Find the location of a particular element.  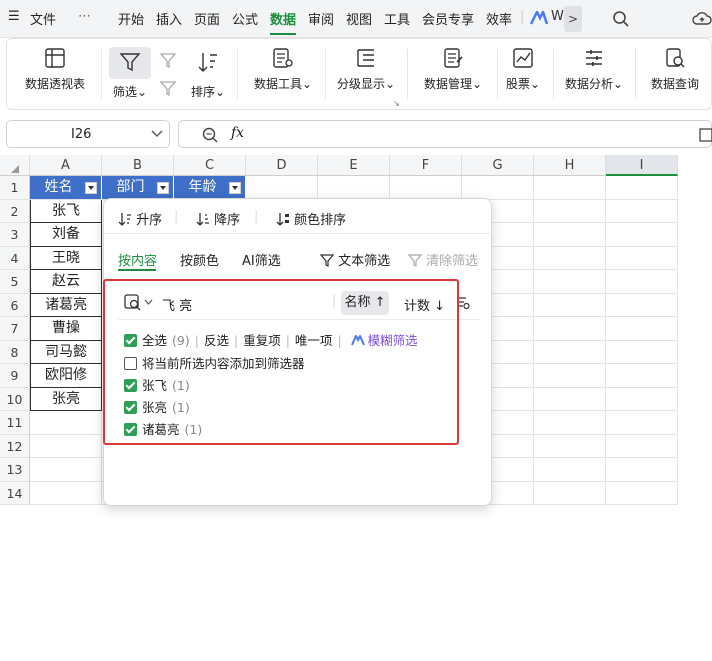

name-cell: 张飞 is located at coordinates (66, 211).